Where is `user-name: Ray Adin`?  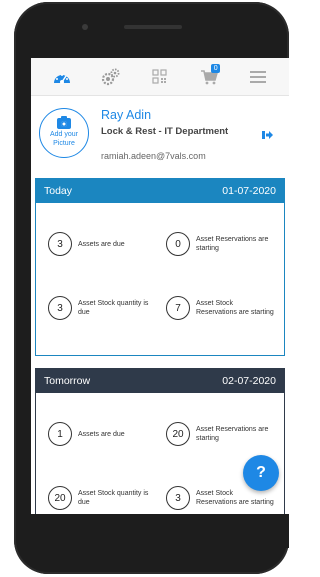
user-name: Ray Adin is located at coordinates (126, 115).